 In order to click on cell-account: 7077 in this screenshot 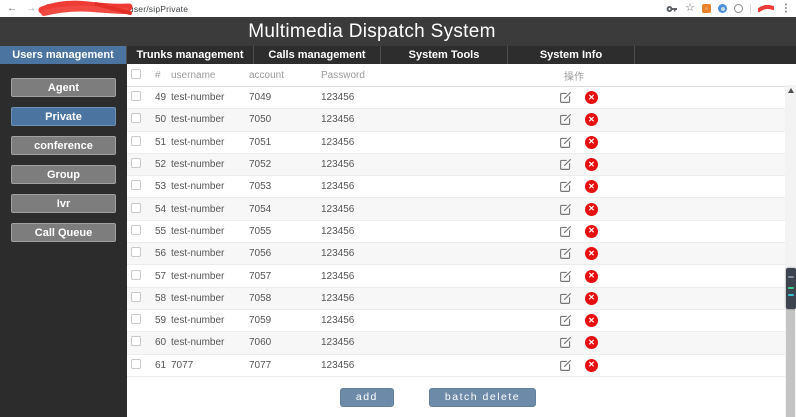, I will do `click(260, 365)`.